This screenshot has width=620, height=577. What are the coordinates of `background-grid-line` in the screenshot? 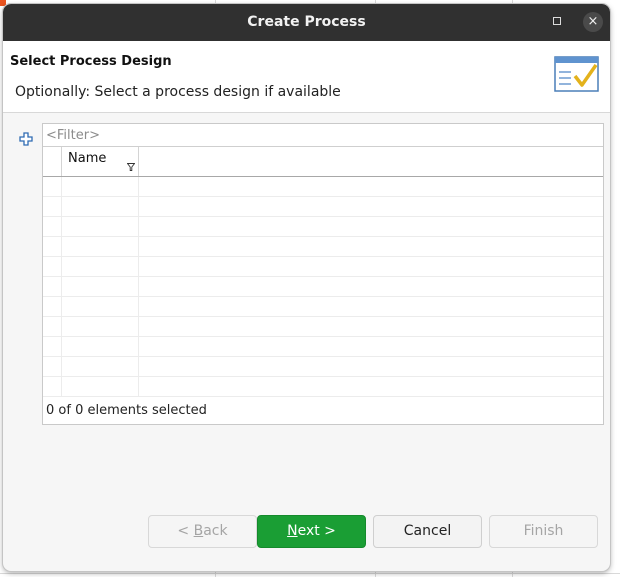 It's located at (310, 573).